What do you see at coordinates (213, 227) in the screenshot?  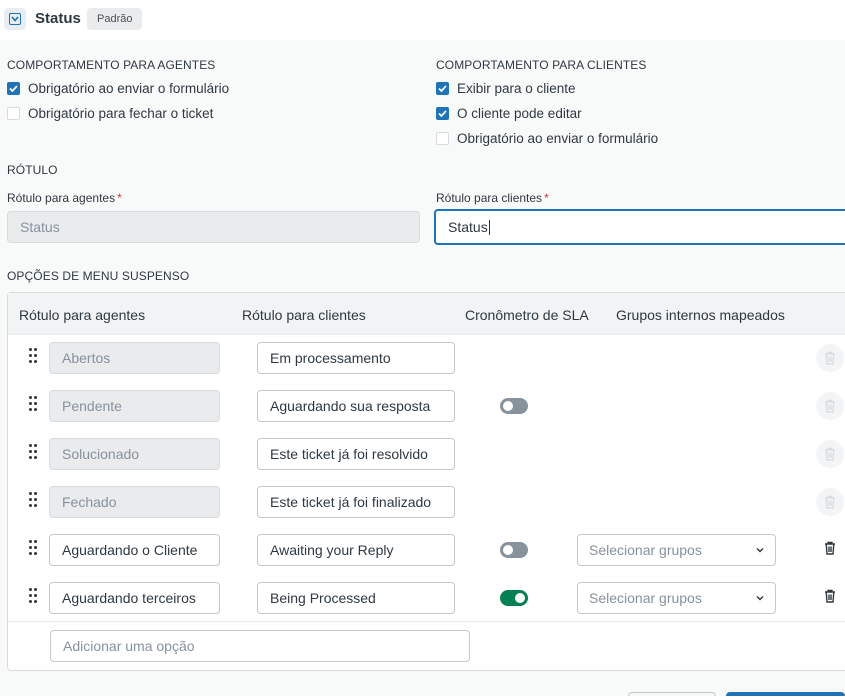 I see `agent-label-input: Status` at bounding box center [213, 227].